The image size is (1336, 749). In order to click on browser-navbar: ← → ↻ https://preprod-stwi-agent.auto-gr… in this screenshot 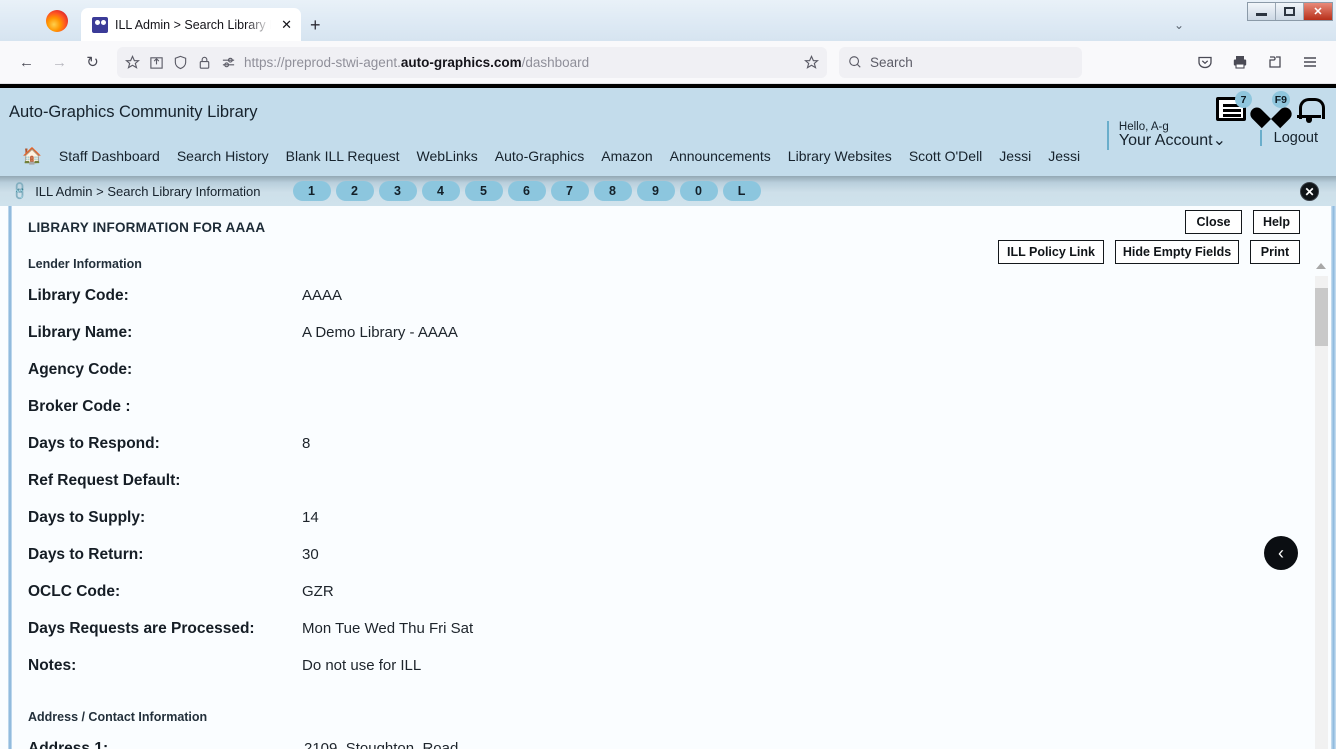, I will do `click(668, 62)`.